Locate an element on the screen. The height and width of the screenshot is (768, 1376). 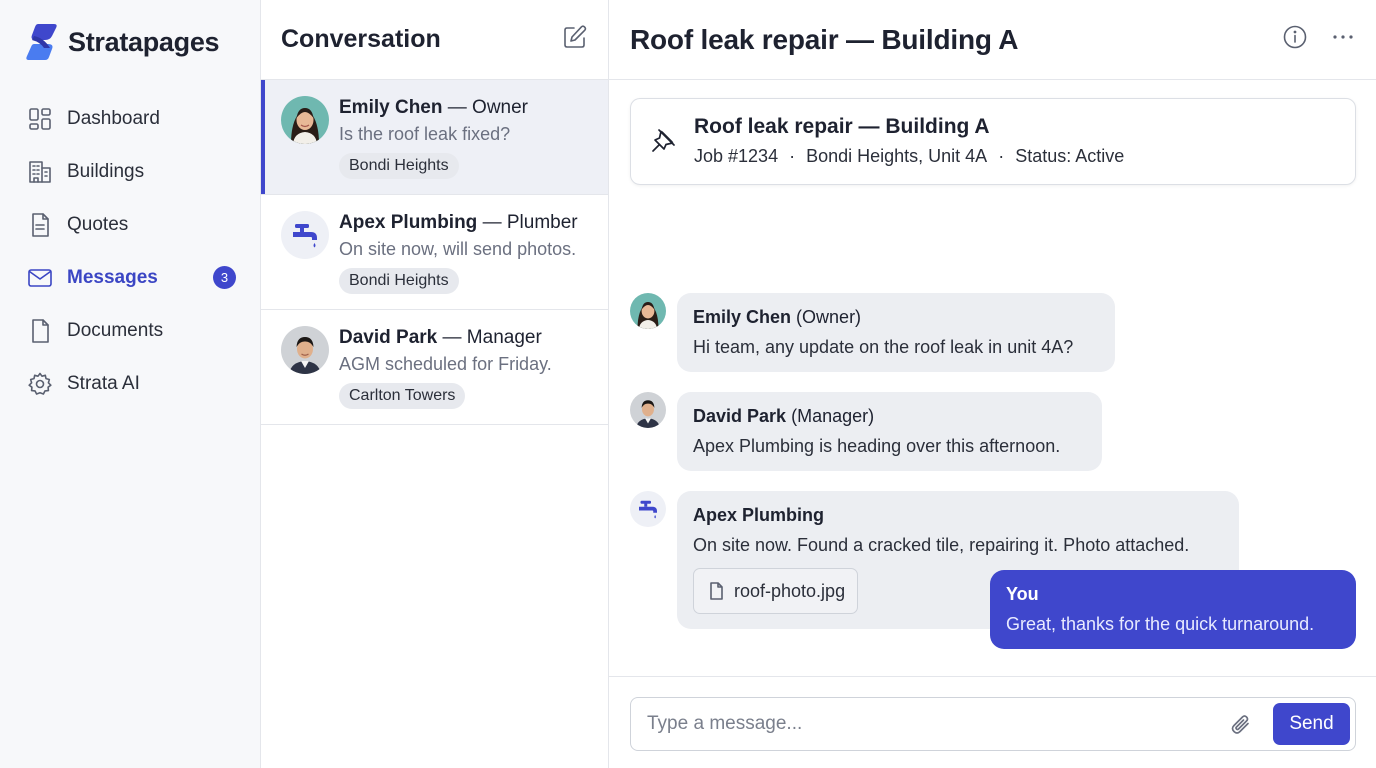
paperclip-icon is located at coordinates (1240, 724).